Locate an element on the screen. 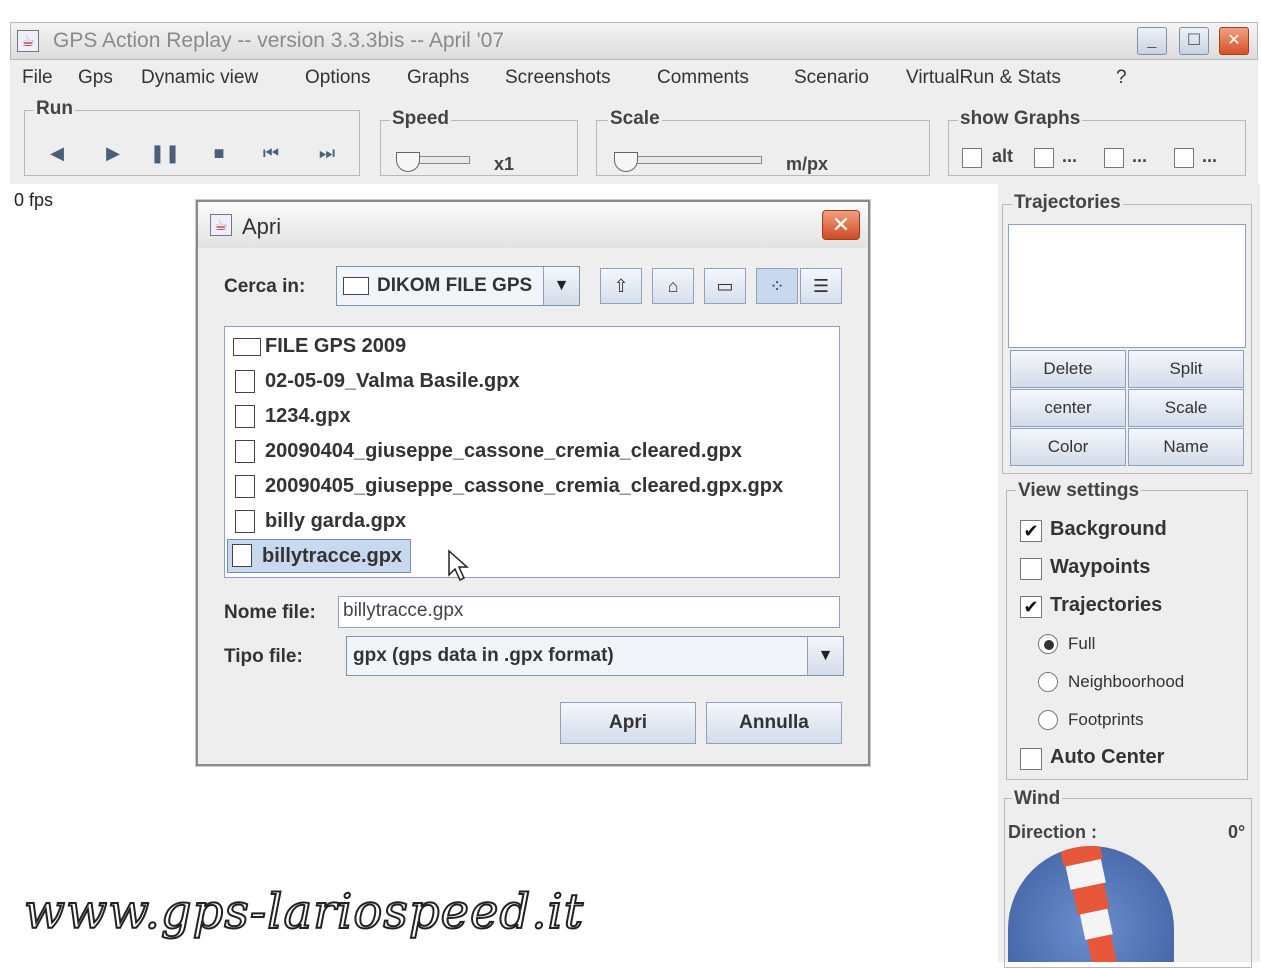 The height and width of the screenshot is (968, 1261). java-icon: ☕ is located at coordinates (28, 41).